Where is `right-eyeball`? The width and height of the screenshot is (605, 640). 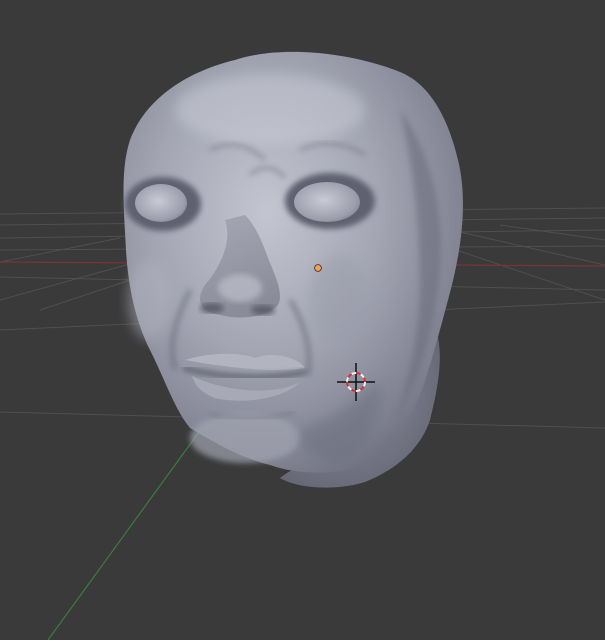 right-eyeball is located at coordinates (327, 202).